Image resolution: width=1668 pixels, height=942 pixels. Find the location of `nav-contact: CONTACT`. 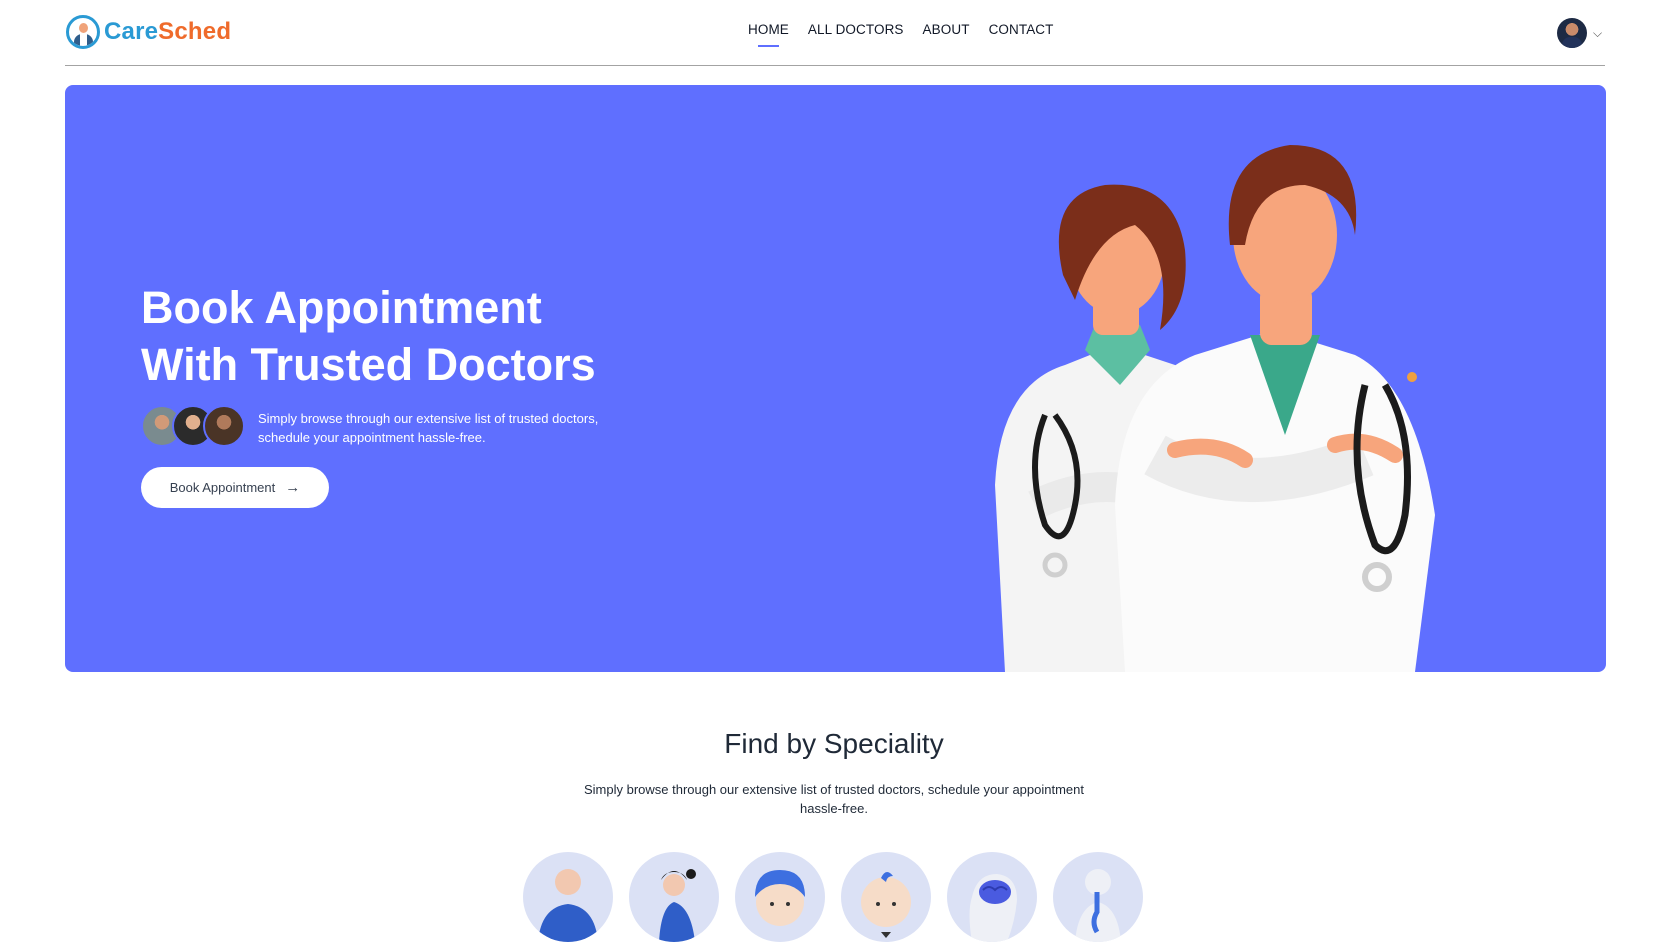

nav-contact: CONTACT is located at coordinates (1021, 29).